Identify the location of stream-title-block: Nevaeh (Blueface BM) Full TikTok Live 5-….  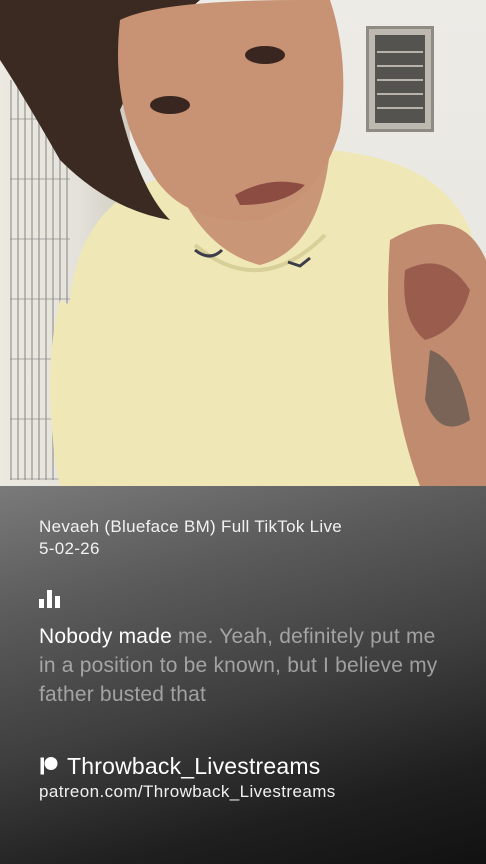
(239, 538).